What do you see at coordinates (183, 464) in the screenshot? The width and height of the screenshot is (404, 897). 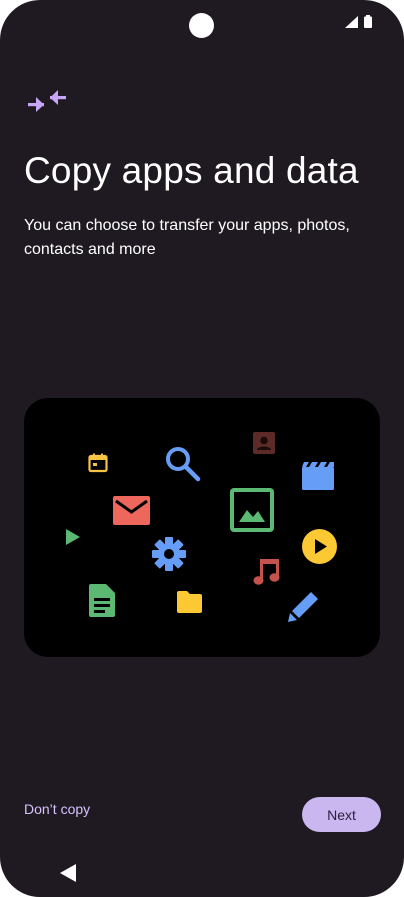 I see `search-icon` at bounding box center [183, 464].